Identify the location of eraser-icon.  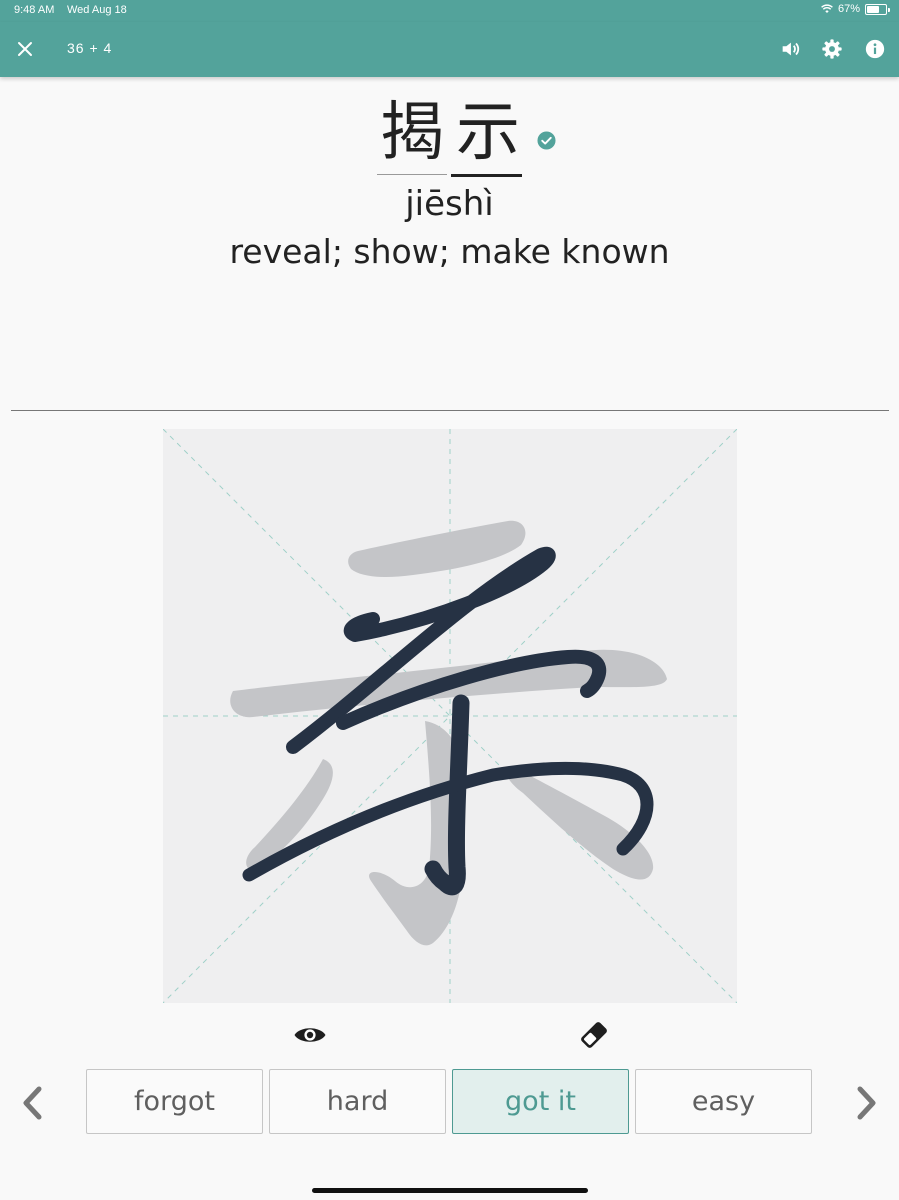
(594, 1035).